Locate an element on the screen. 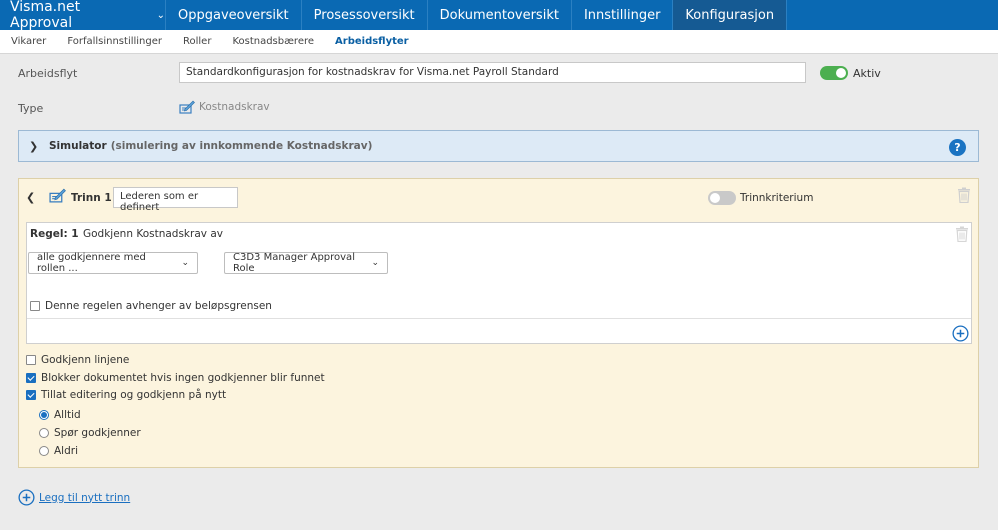 Image resolution: width=998 pixels, height=530 pixels. allow-edit-label: Tillat editering og godkjenn på nytt is located at coordinates (134, 395).